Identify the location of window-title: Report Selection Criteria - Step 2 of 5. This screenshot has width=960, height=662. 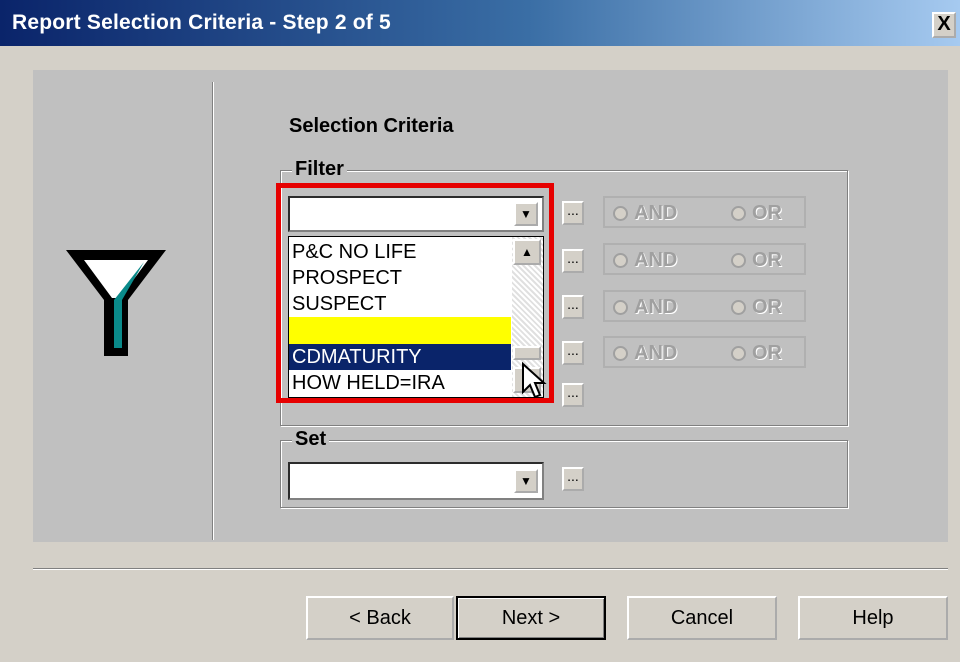
(201, 22).